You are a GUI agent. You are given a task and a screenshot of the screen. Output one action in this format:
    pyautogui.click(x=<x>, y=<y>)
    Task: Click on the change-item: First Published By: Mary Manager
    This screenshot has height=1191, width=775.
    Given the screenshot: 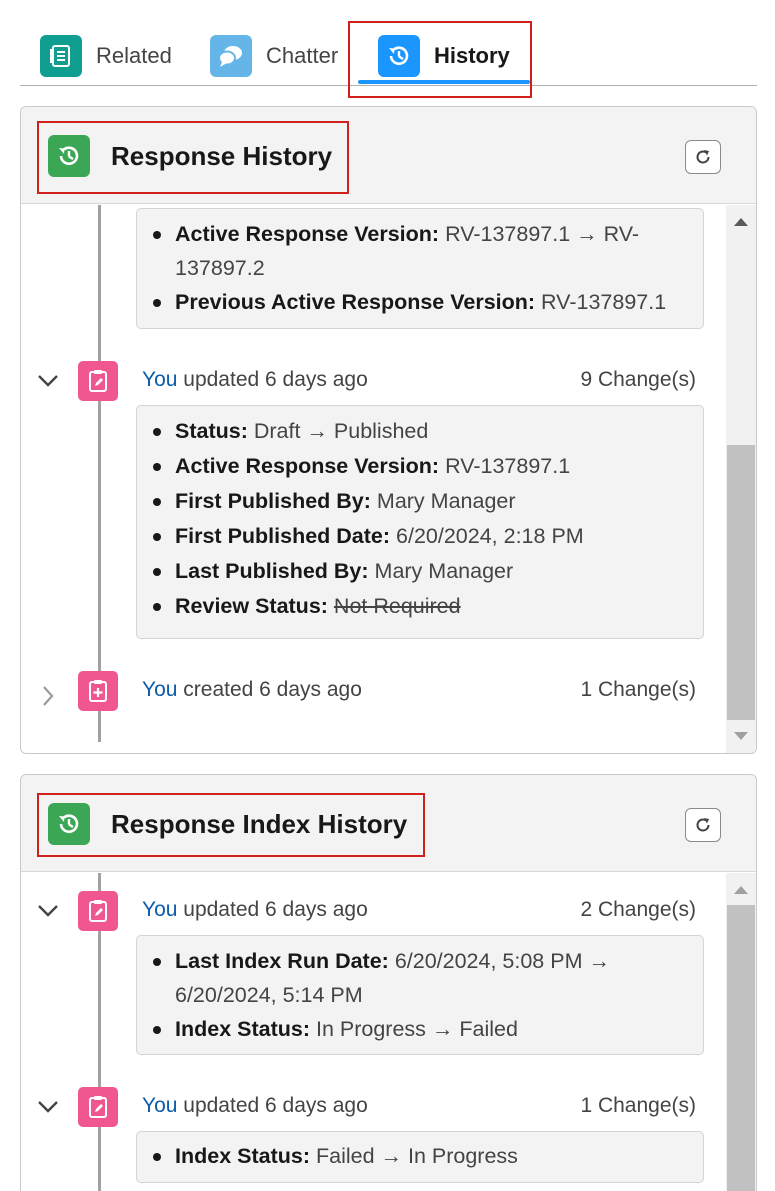 What is the action you would take?
    pyautogui.click(x=422, y=501)
    